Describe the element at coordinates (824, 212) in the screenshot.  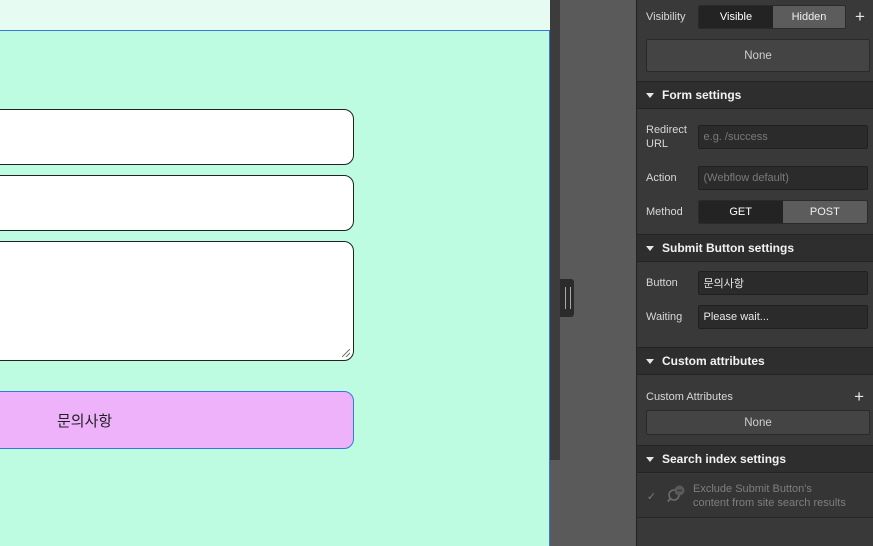
I see `method-post-option: POST` at that location.